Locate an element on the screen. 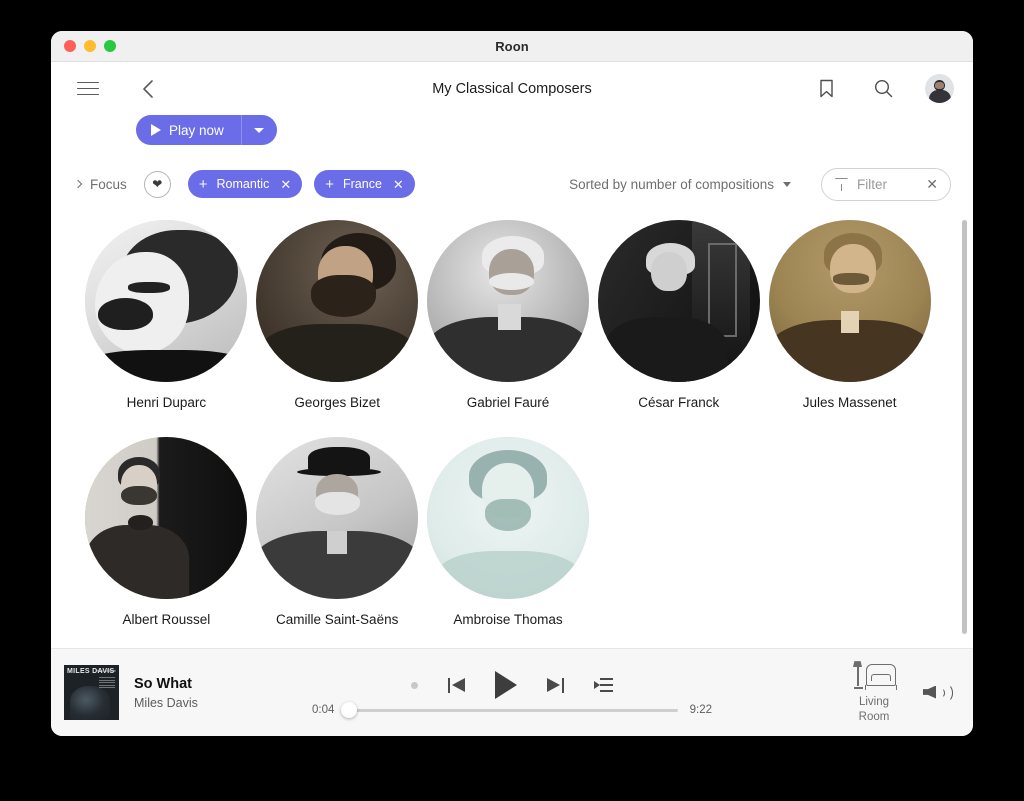 The height and width of the screenshot is (801, 1024). favorites-filter-button: ❤ is located at coordinates (157, 184).